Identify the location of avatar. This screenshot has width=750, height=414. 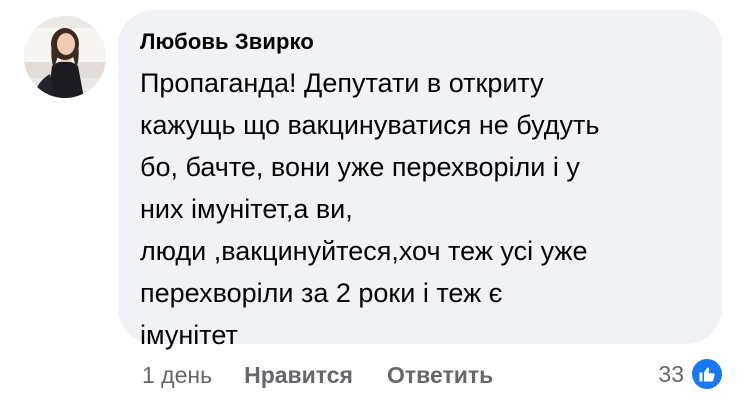
(65, 57).